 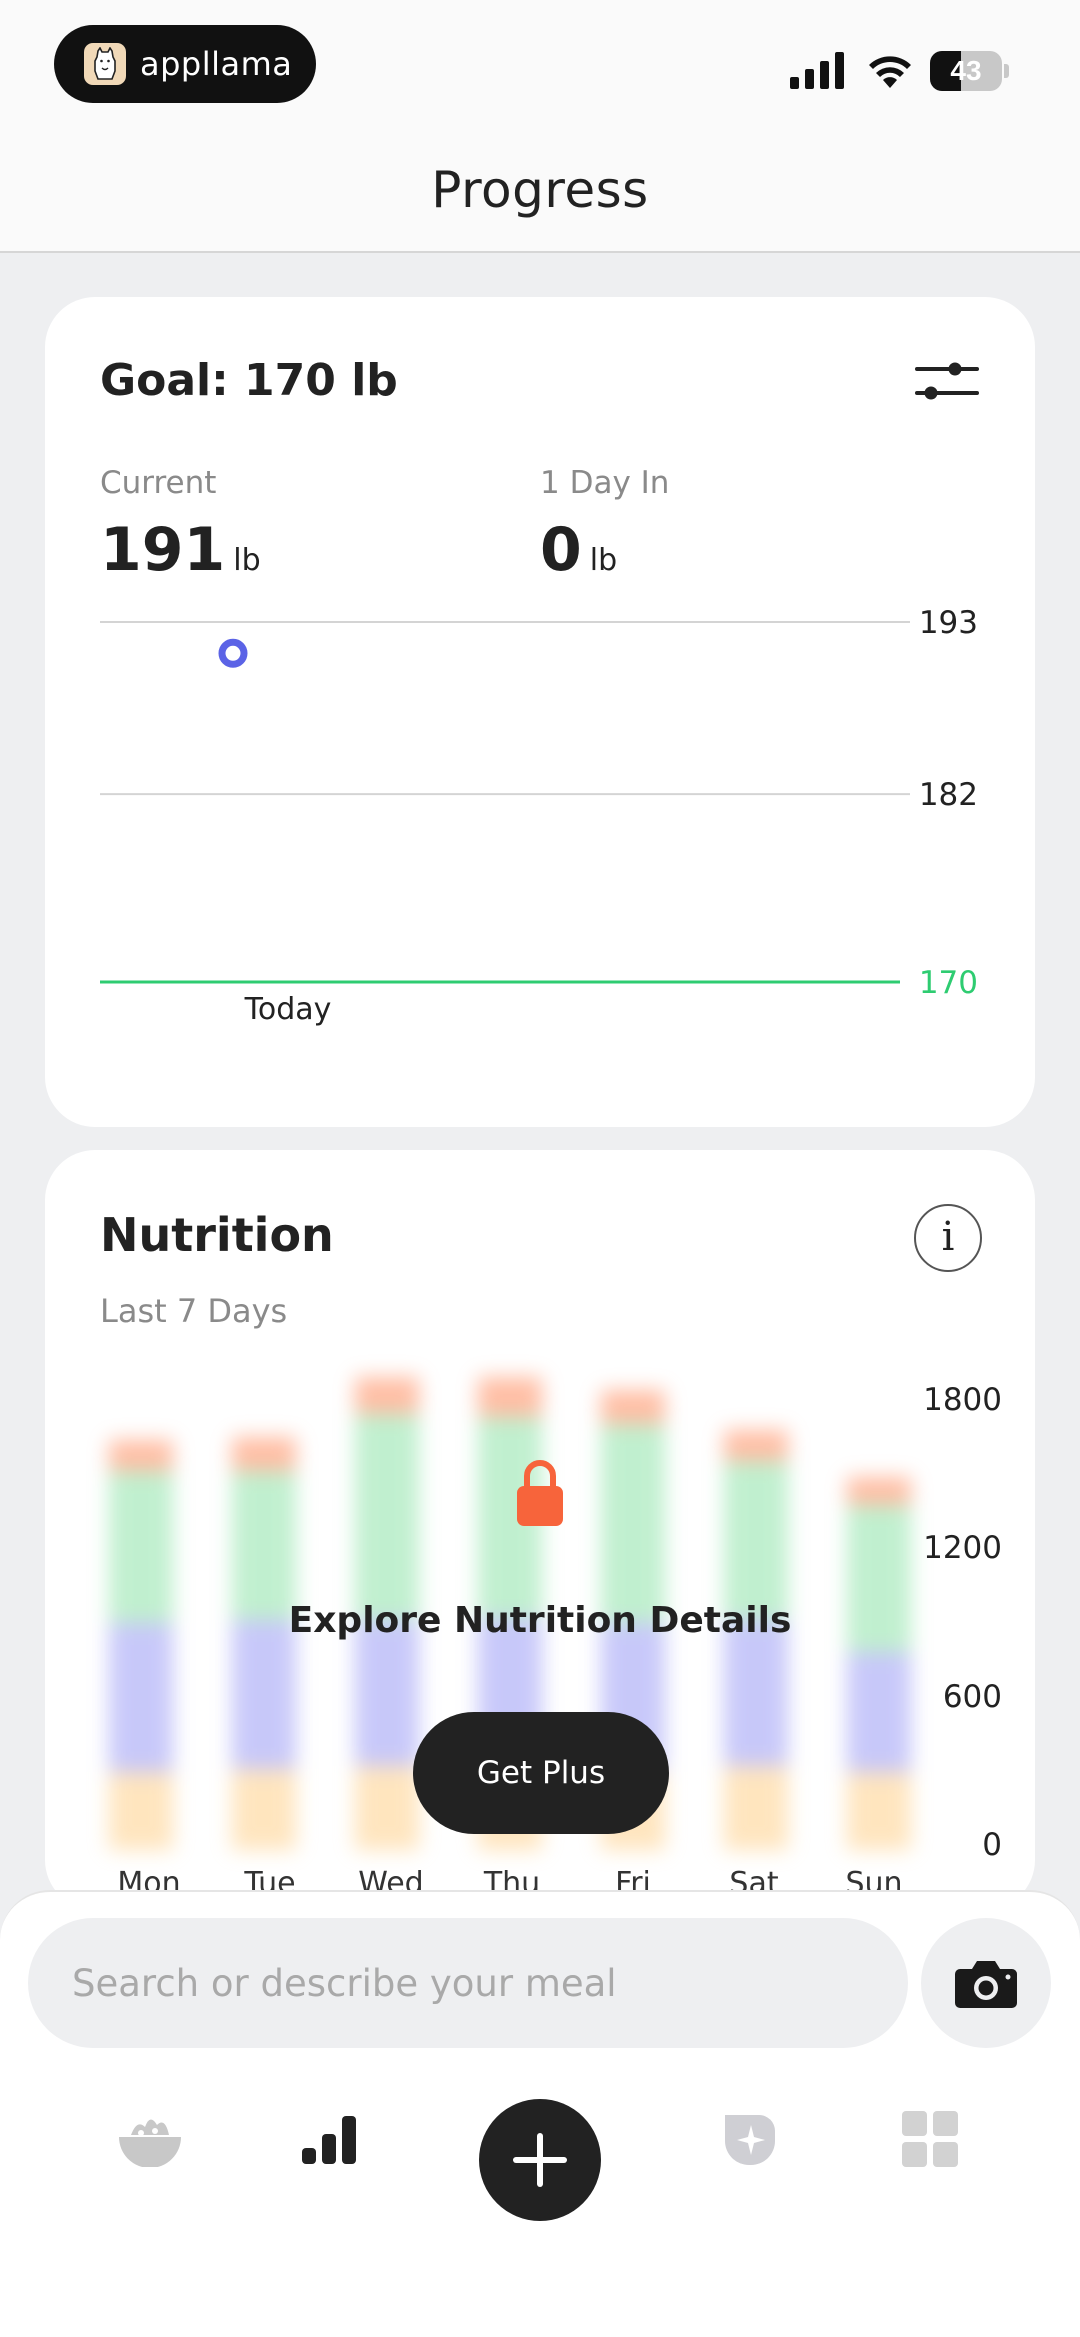 I want to click on x-tick-label: Today, so click(x=288, y=1009).